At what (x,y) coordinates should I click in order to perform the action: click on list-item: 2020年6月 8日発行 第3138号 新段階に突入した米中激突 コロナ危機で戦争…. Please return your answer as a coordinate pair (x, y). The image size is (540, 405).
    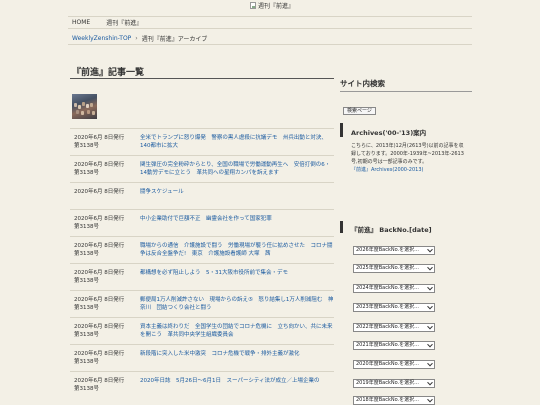
    Looking at the image, I should click on (202, 357).